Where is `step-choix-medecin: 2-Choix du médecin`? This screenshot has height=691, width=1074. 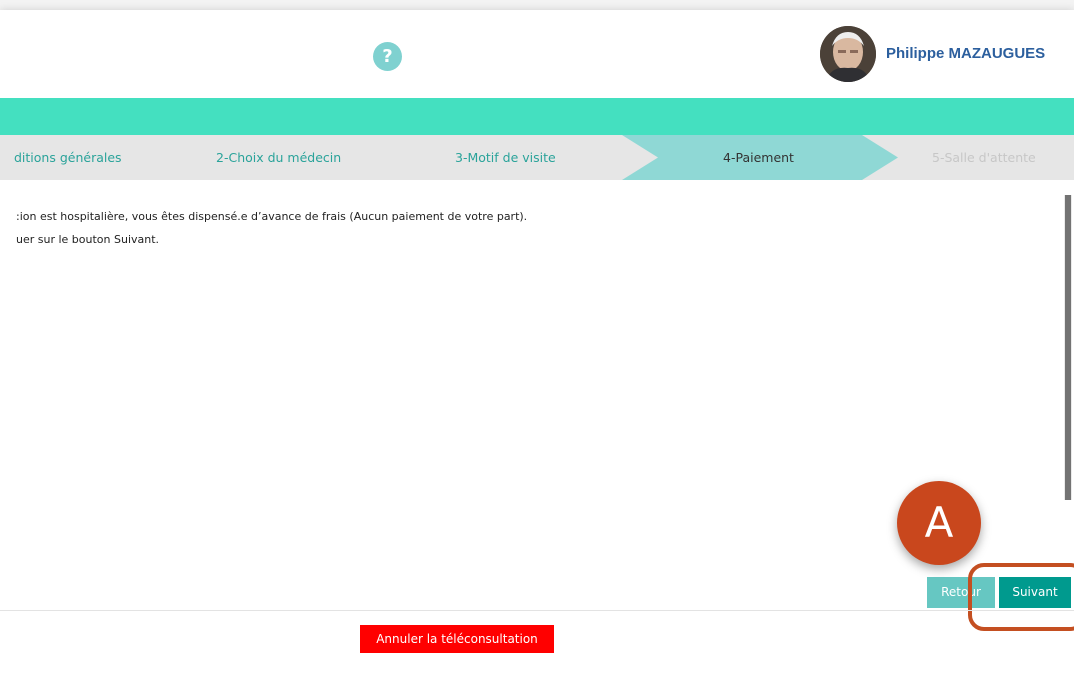
step-choix-medecin: 2-Choix du médecin is located at coordinates (278, 157).